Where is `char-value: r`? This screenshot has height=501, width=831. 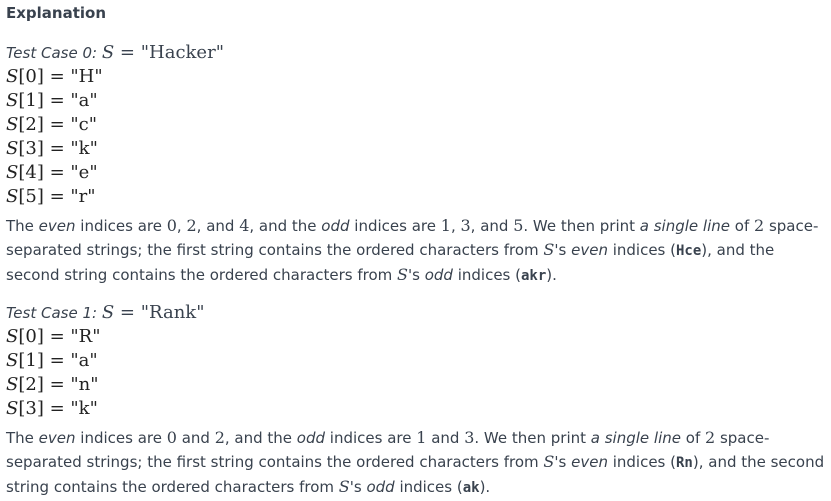 char-value: r is located at coordinates (83, 196).